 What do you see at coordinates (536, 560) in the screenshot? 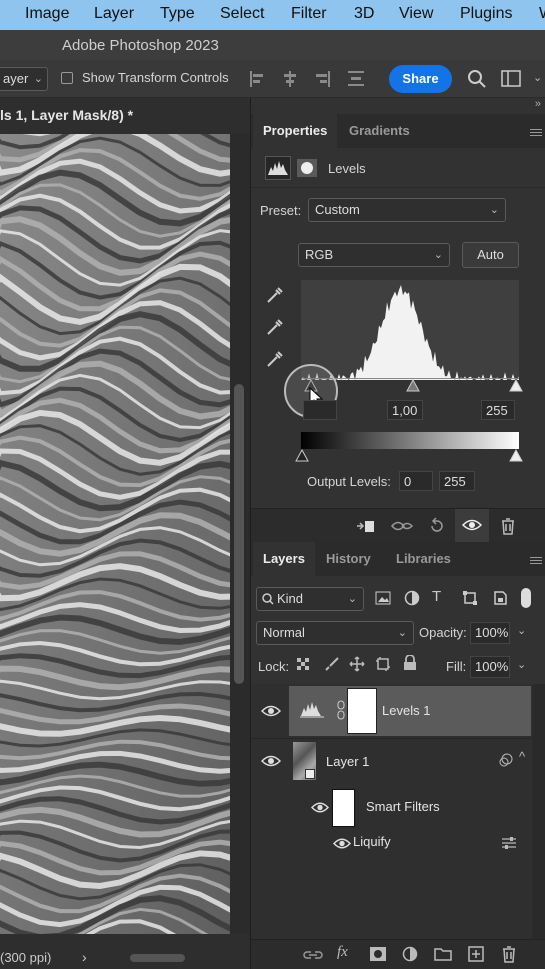
I see `layers-panel-menu-icon` at bounding box center [536, 560].